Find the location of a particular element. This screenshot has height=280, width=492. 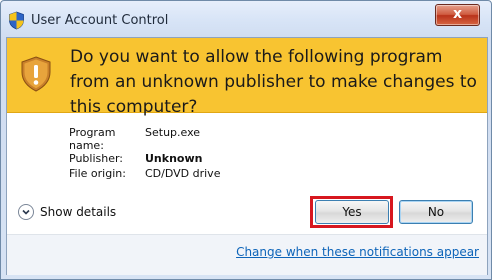

window-title: User Account Control is located at coordinates (100, 20).